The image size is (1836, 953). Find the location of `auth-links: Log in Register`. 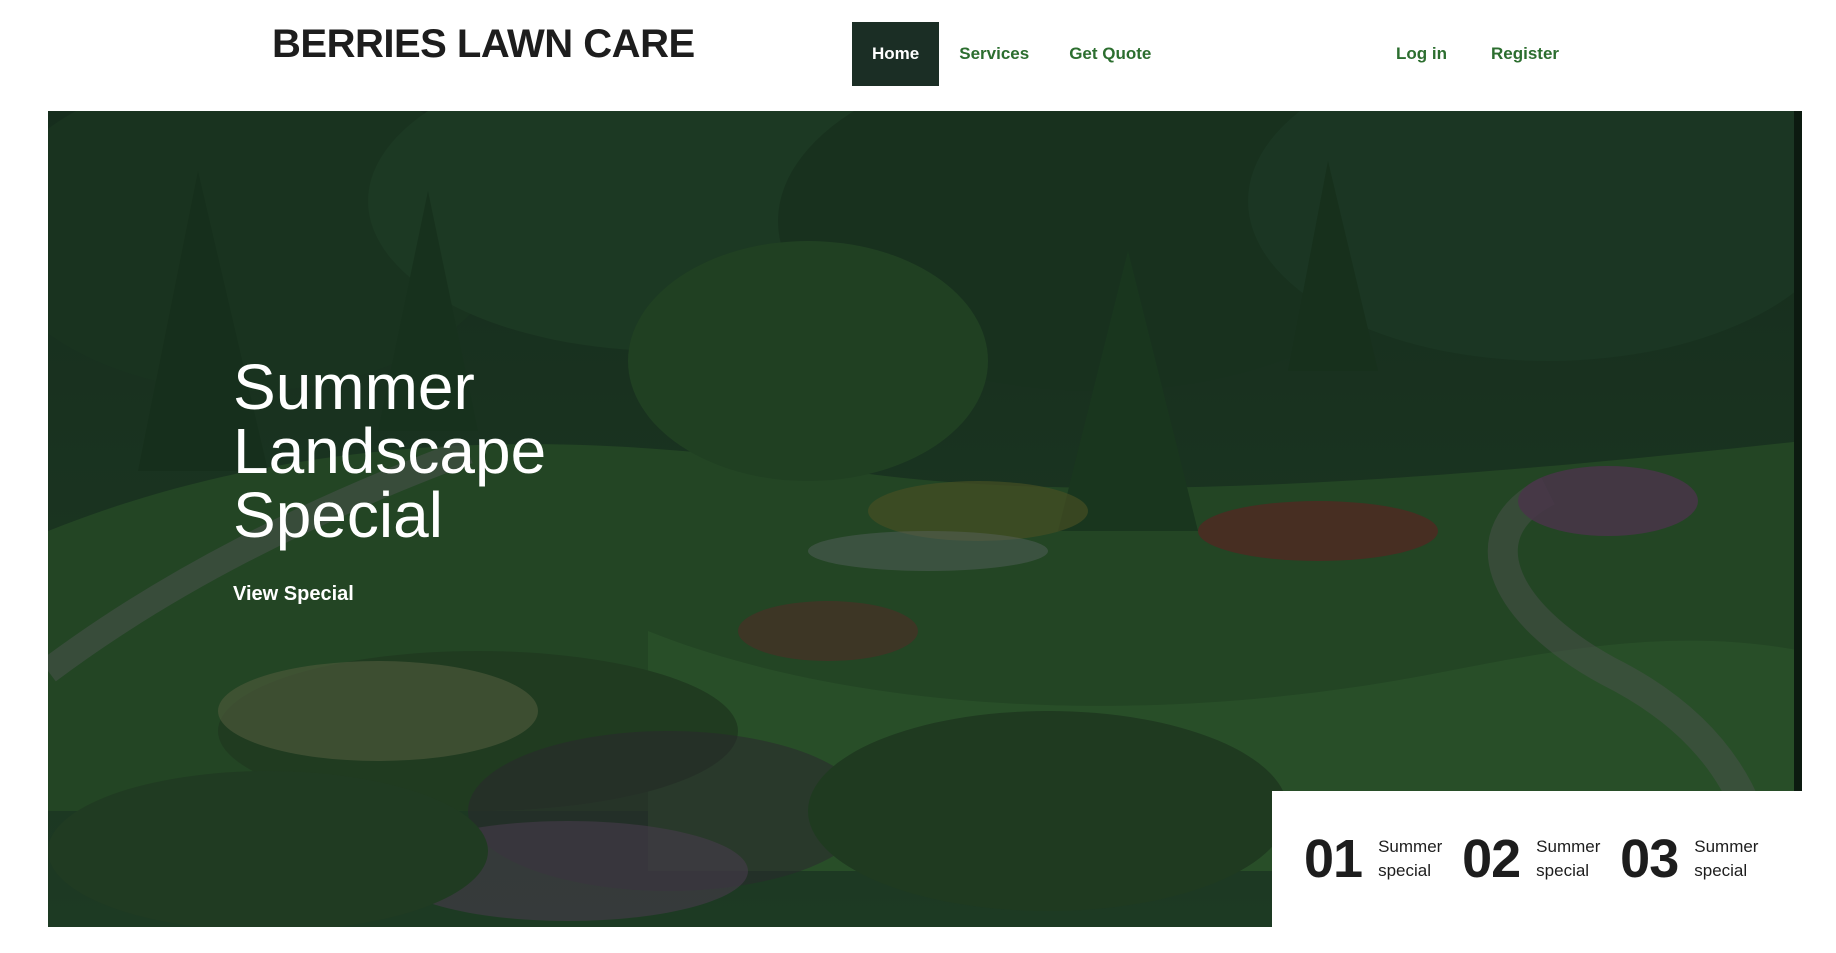

auth-links: Log in Register is located at coordinates (1477, 54).